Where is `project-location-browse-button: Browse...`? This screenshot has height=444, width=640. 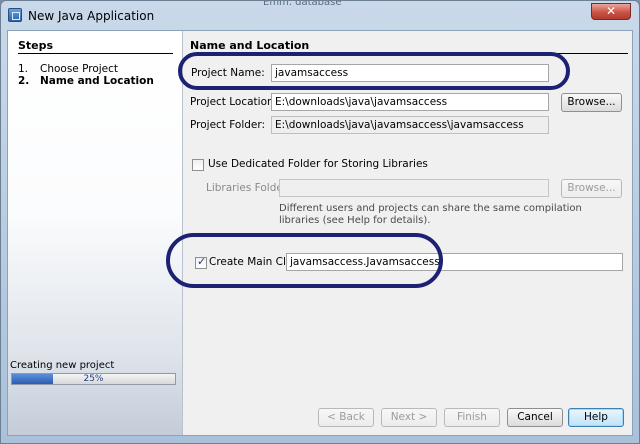
project-location-browse-button: Browse... is located at coordinates (591, 102).